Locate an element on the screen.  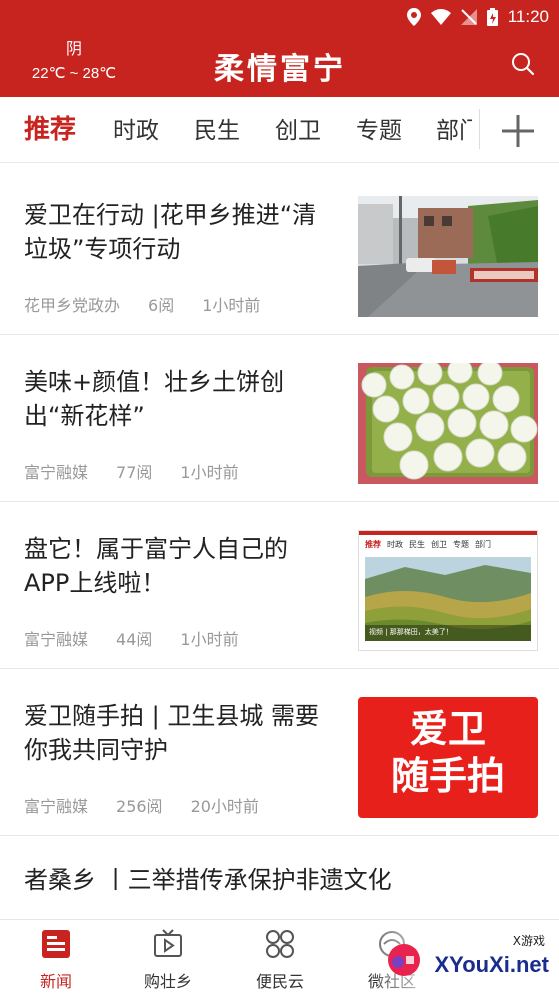
watermark: X游戏 XYouXi.net is located at coordinates (468, 962).